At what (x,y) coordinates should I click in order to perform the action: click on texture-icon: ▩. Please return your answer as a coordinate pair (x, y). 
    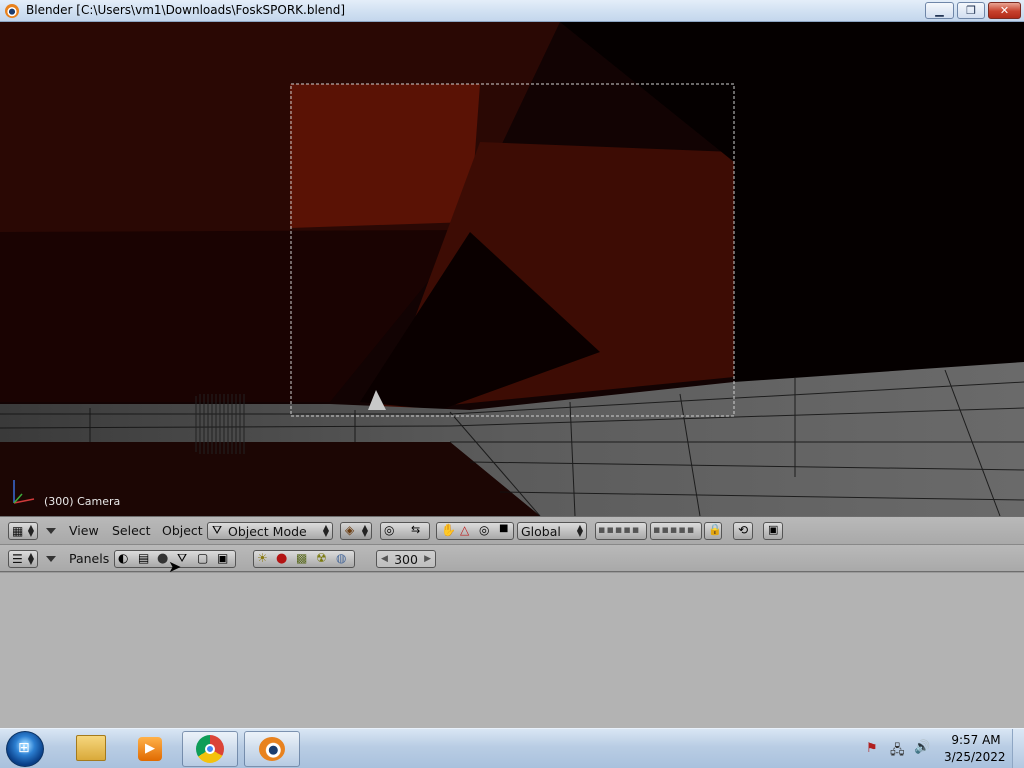
    Looking at the image, I should click on (301, 558).